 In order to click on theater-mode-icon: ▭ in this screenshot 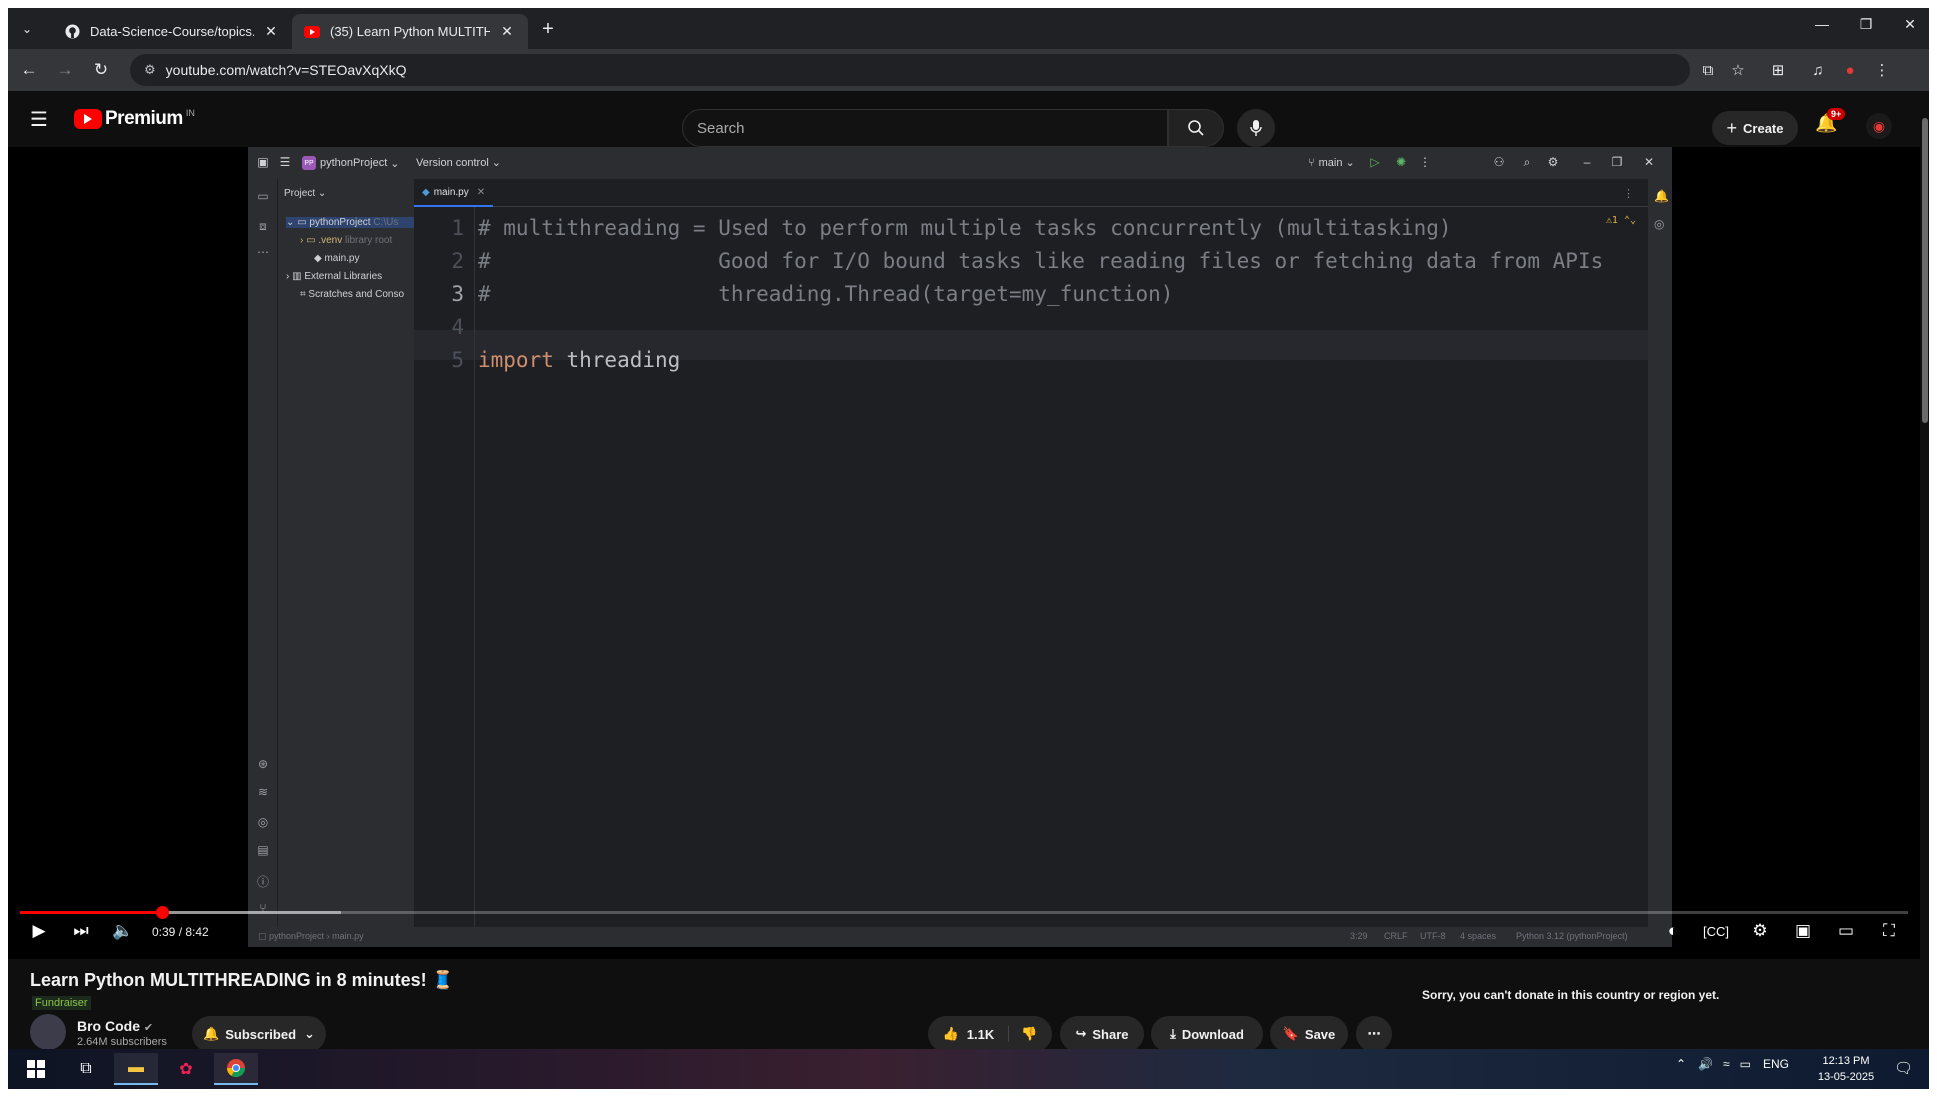, I will do `click(1846, 931)`.